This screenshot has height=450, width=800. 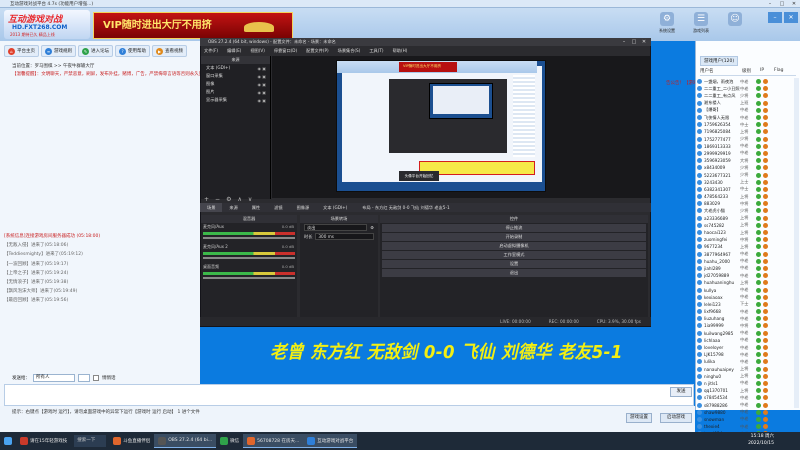 I want to click on source-item: 文本 (GDI+) ◉ ▣, so click(x=235, y=68).